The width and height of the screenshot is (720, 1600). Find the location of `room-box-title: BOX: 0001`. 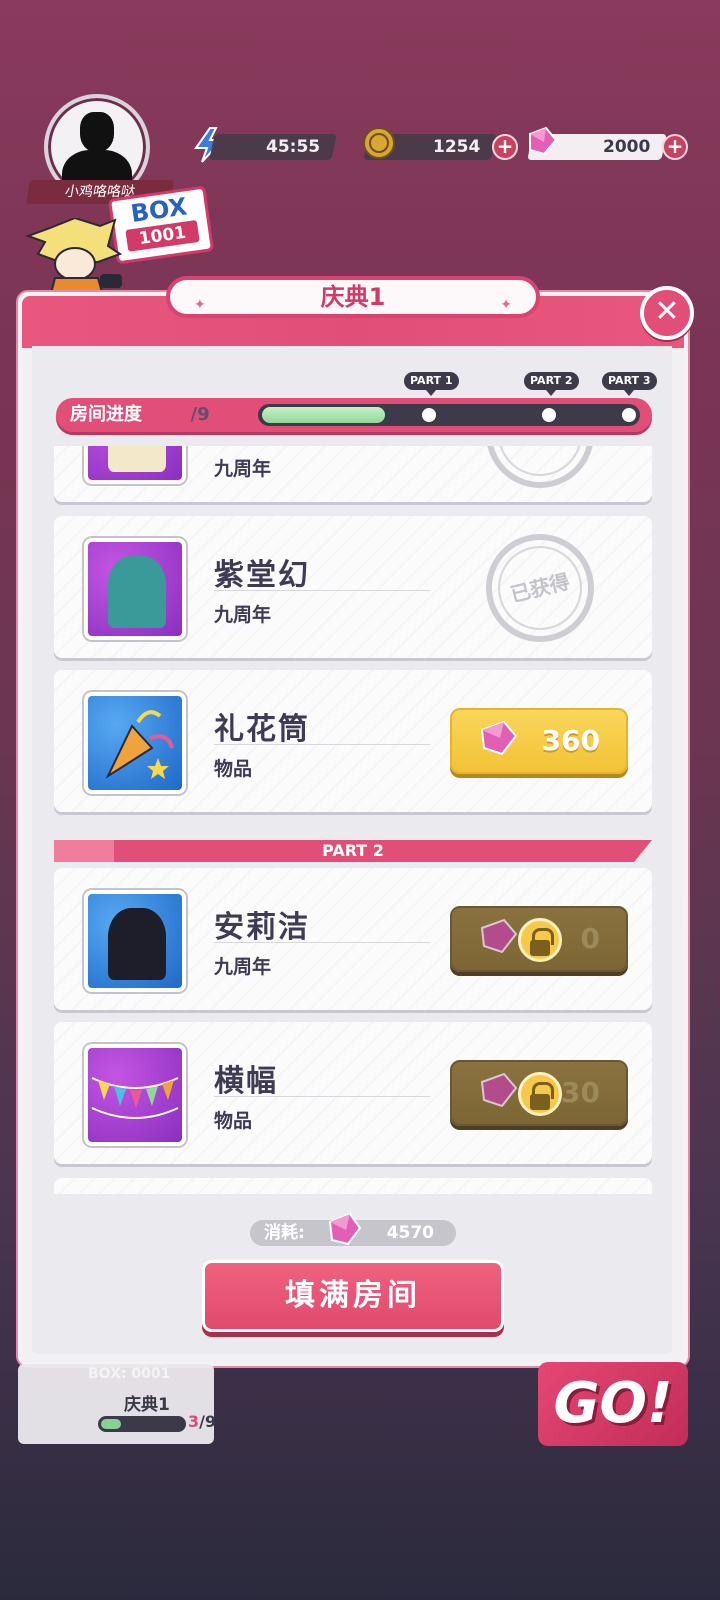

room-box-title: BOX: 0001 is located at coordinates (129, 1374).